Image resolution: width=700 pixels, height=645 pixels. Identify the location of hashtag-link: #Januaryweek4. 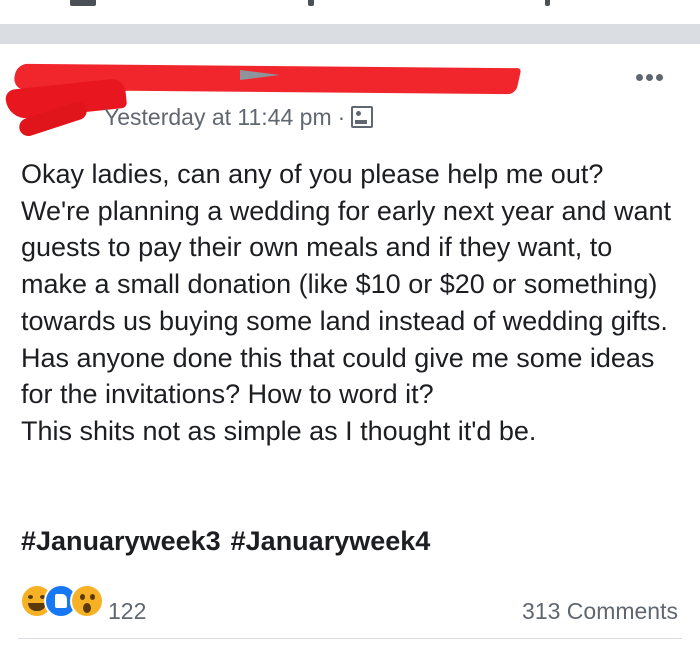
(331, 541).